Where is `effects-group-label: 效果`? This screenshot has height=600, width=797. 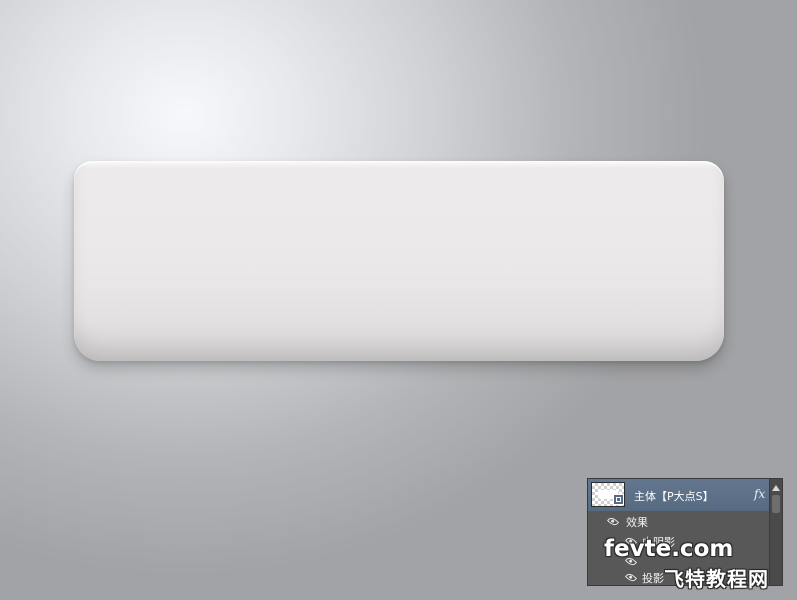 effects-group-label: 效果 is located at coordinates (637, 522).